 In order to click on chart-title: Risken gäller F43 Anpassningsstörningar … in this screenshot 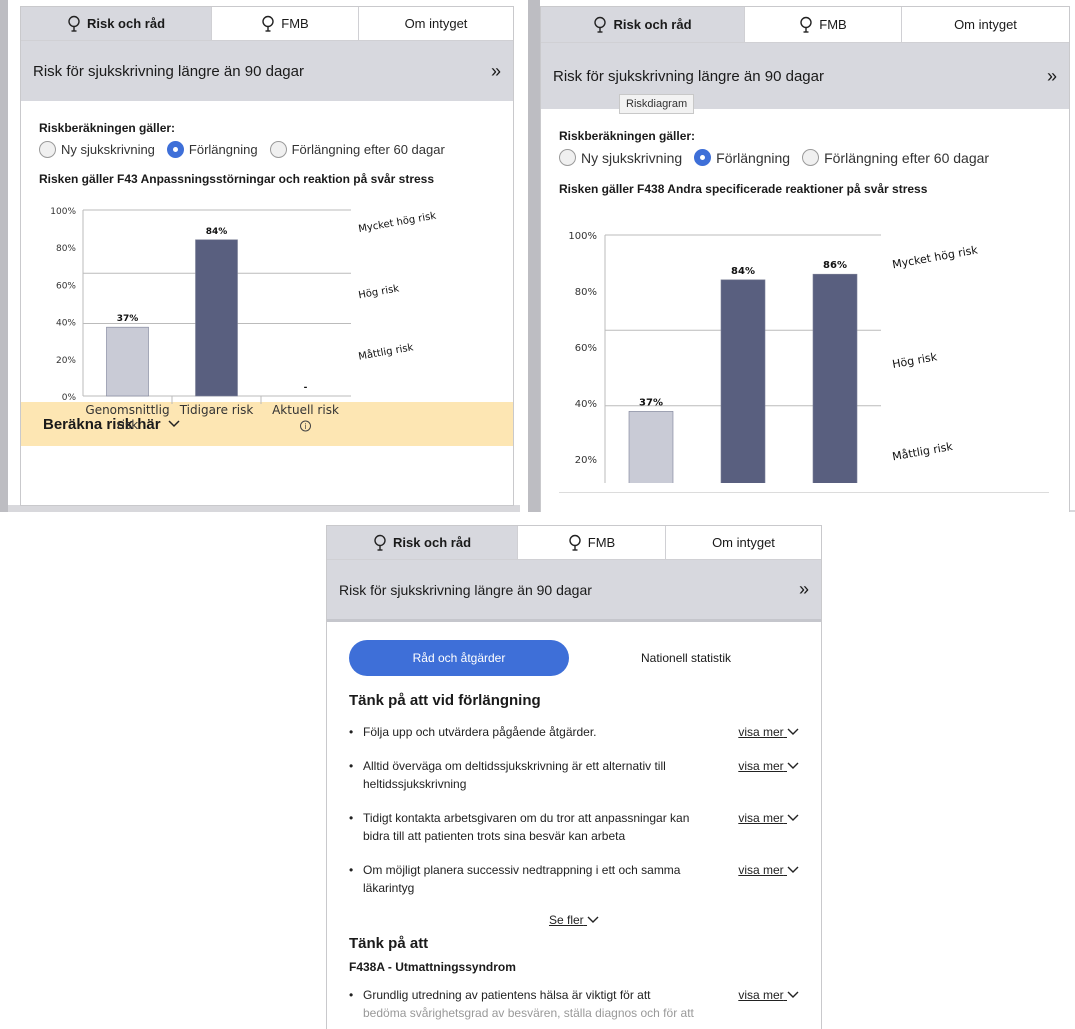, I will do `click(237, 179)`.